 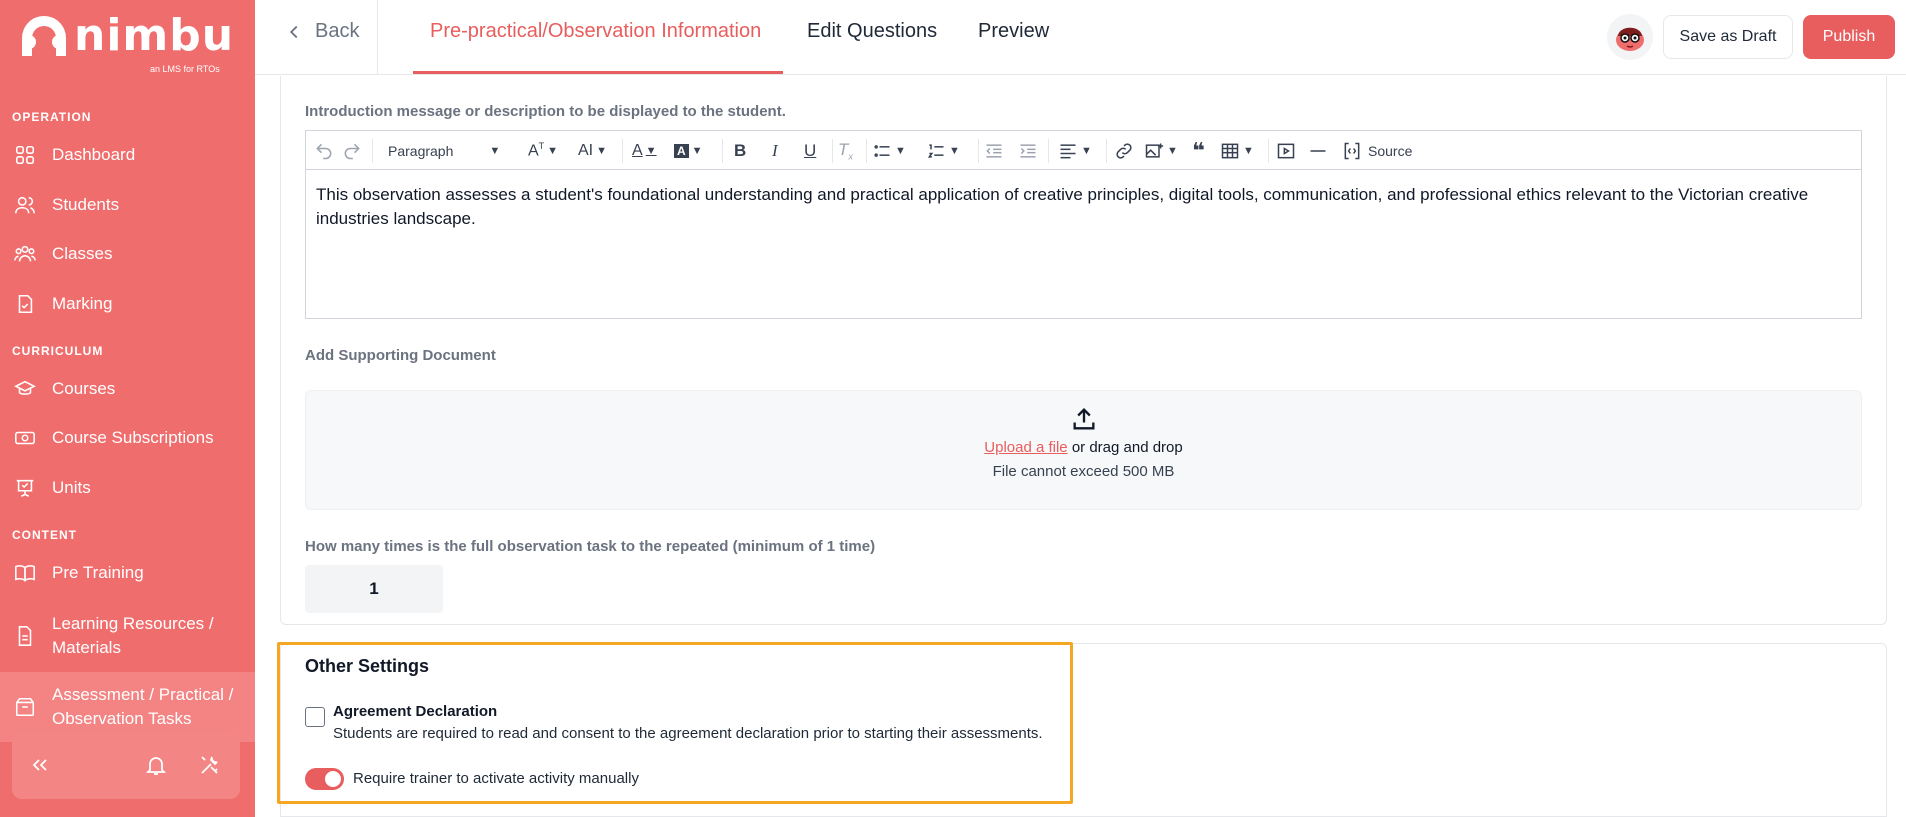 I want to click on paragraph-style-select: Paragraph ▼, so click(x=453, y=151).